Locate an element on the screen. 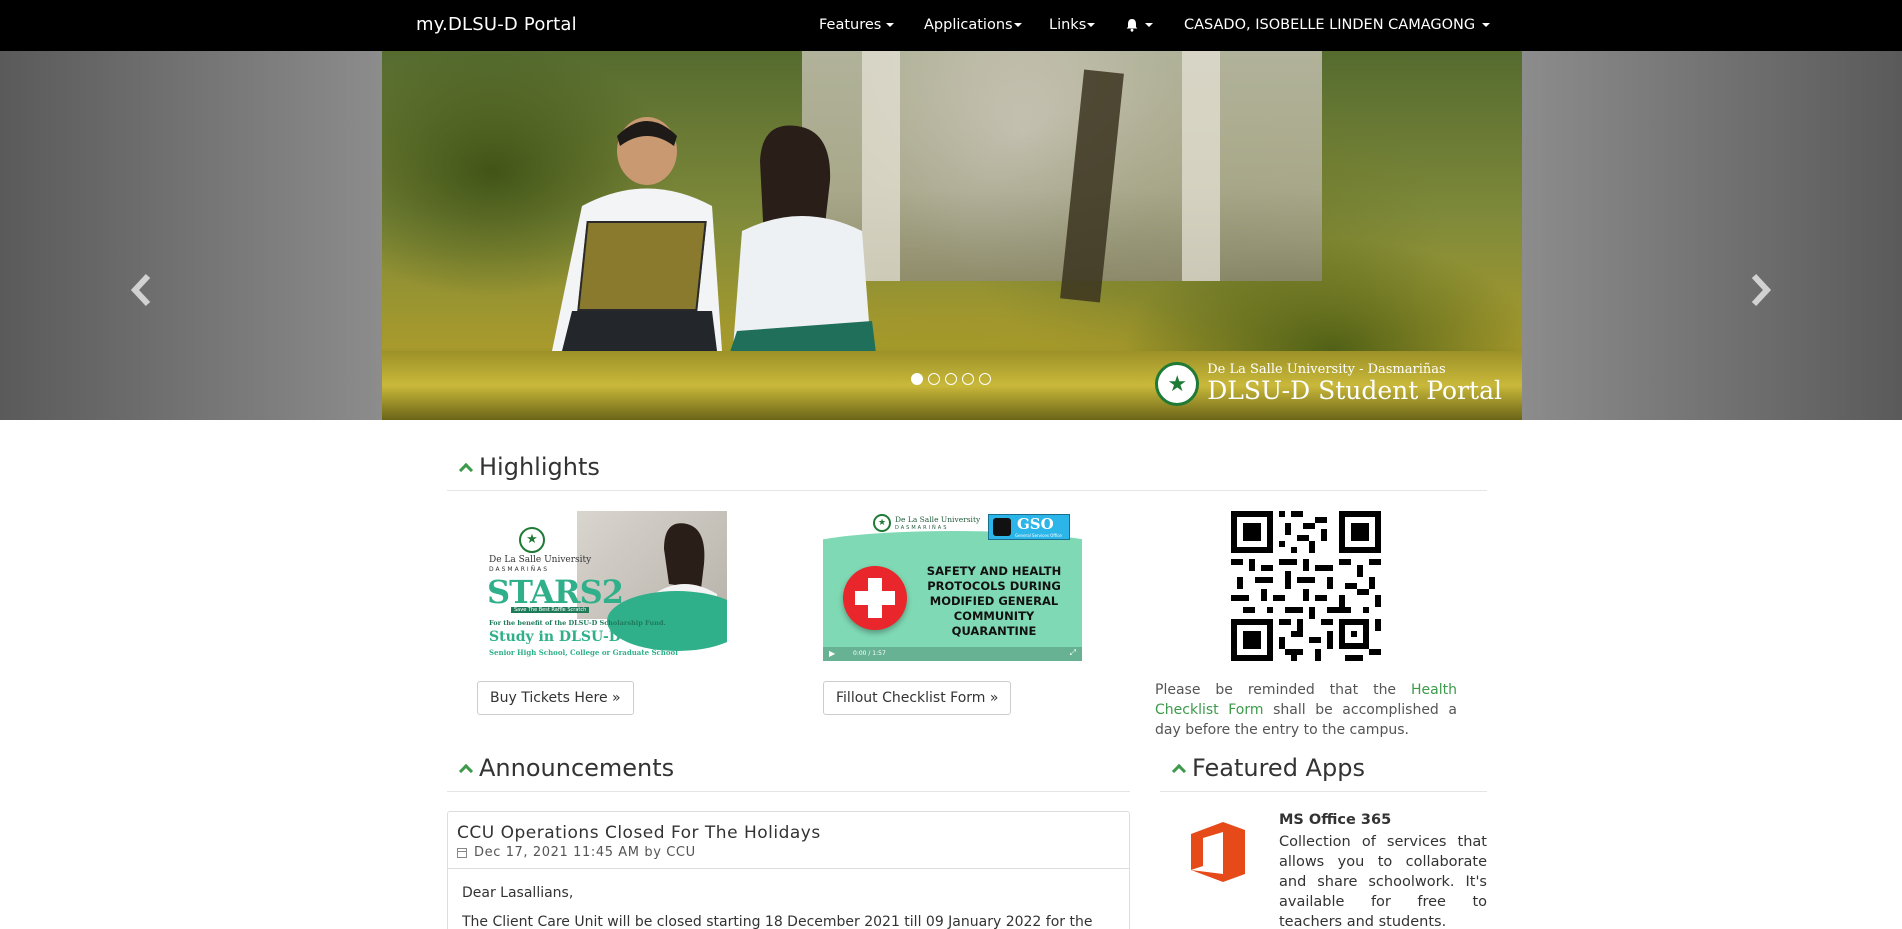 The width and height of the screenshot is (1902, 929). nav-applications-label: Applications is located at coordinates (968, 25).